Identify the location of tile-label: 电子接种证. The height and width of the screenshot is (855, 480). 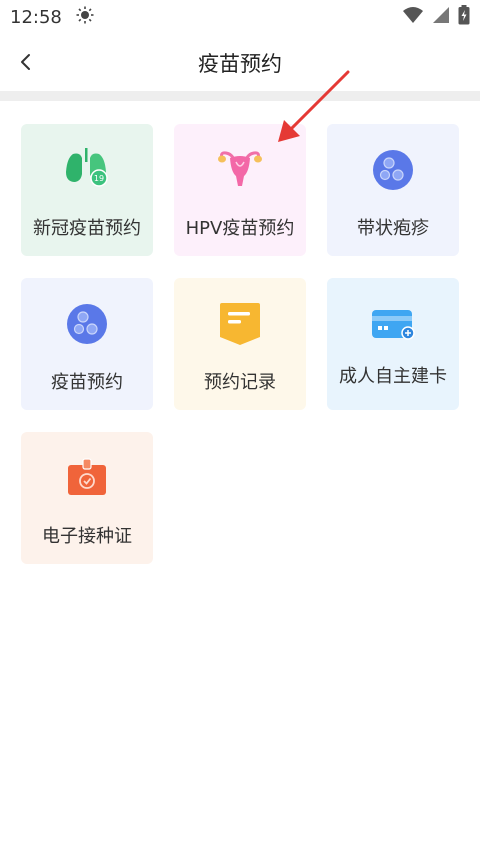
(87, 536).